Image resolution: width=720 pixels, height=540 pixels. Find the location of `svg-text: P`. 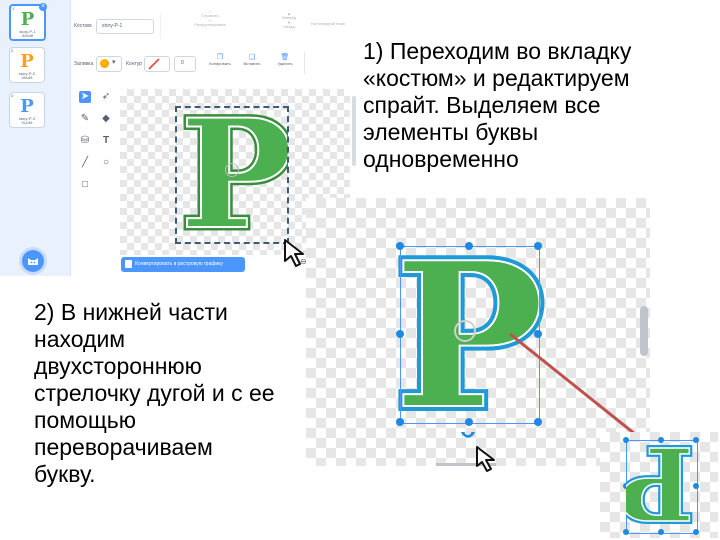

svg-text: P is located at coordinates (660, 486).